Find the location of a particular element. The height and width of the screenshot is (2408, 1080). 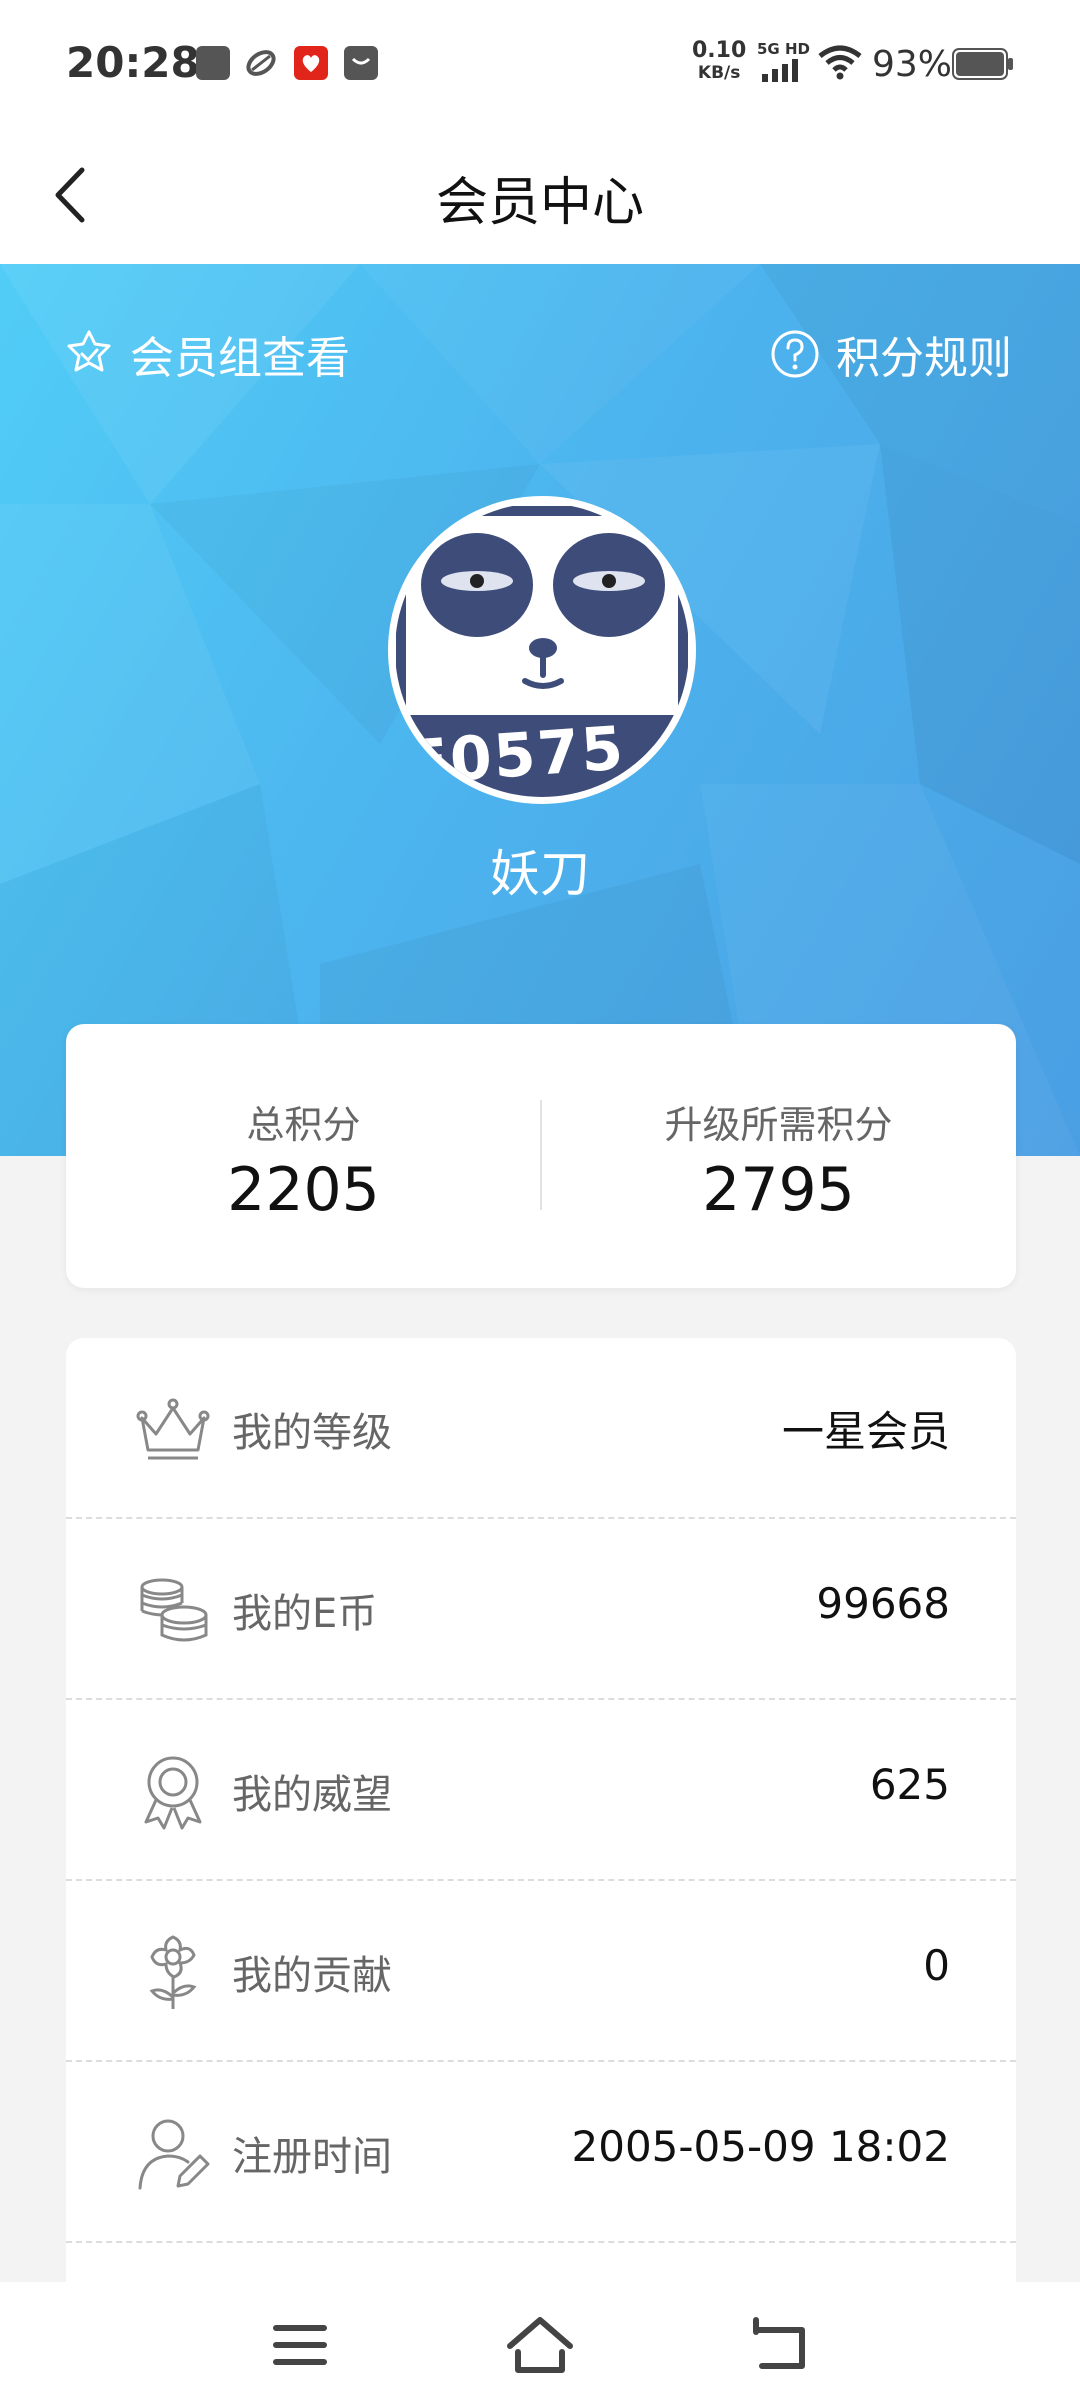

signal-icon is located at coordinates (780, 70).